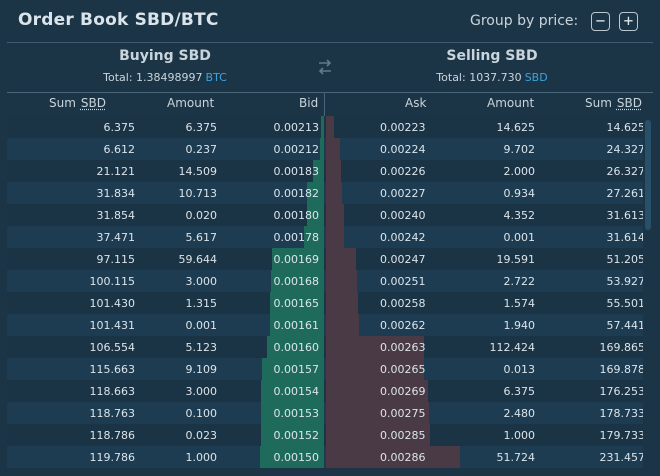  Describe the element at coordinates (511, 103) in the screenshot. I see `col-sell-amount: Amount` at that location.